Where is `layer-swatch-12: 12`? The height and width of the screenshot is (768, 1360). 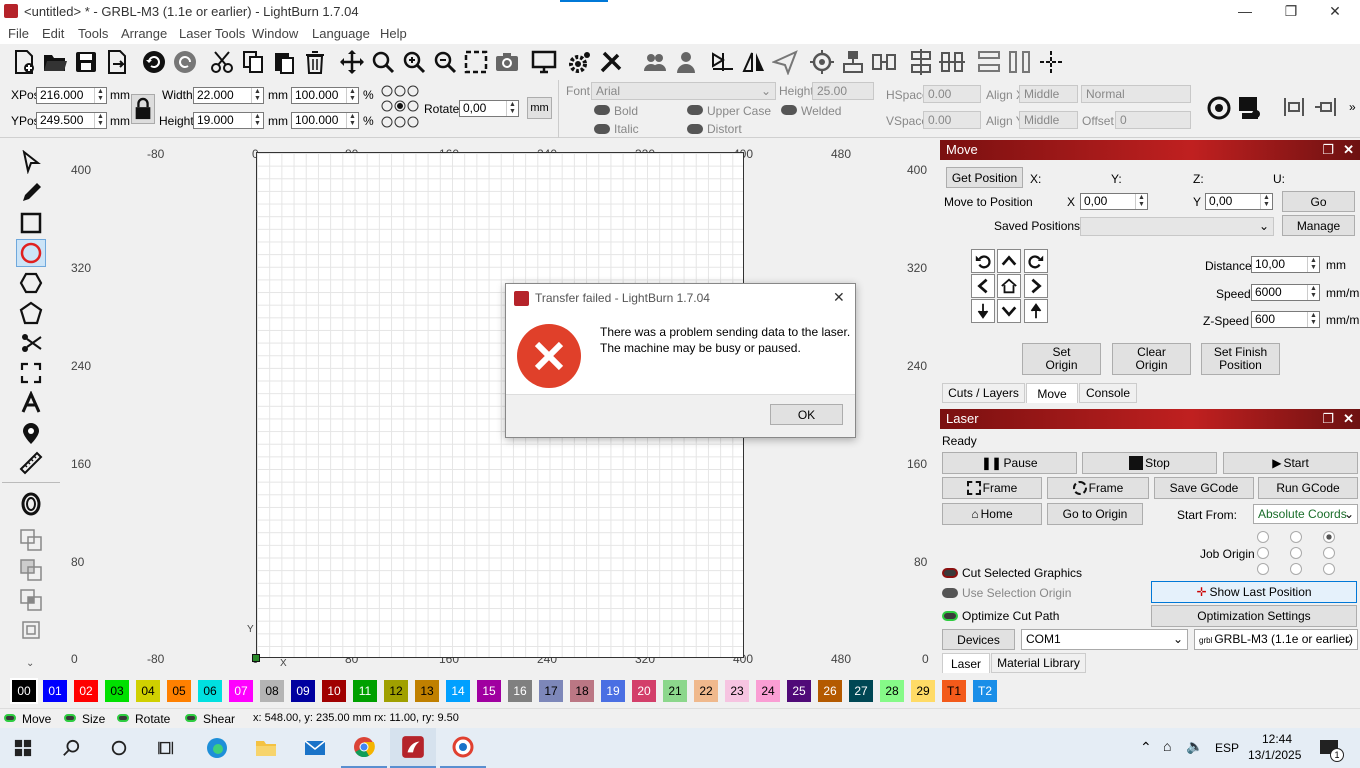
layer-swatch-12: 12 is located at coordinates (396, 691).